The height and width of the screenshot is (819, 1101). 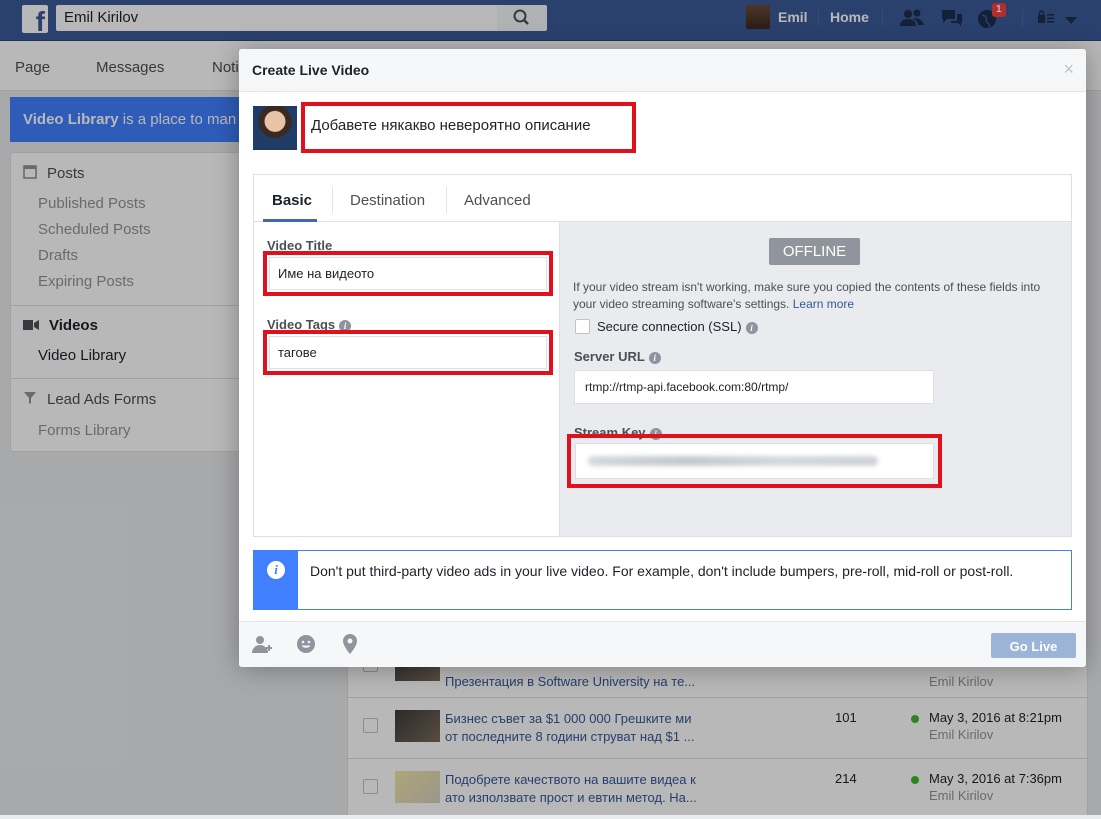 I want to click on dialog-footer: Go Live, so click(x=662, y=644).